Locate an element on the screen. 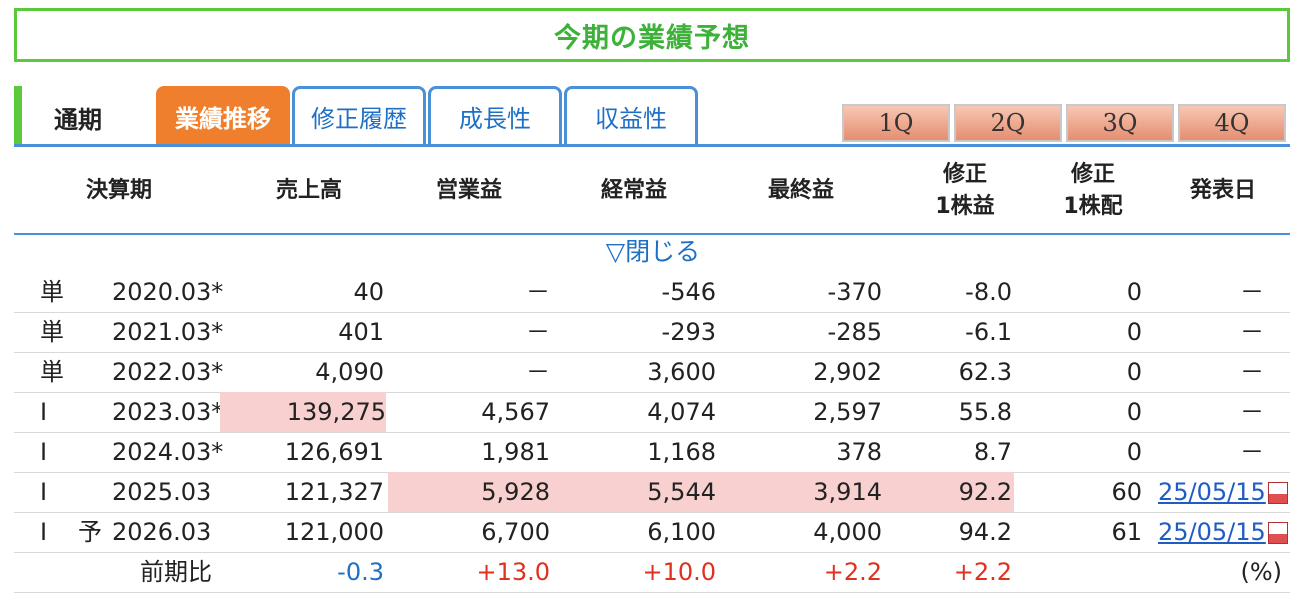 This screenshot has width=1306, height=594. yoy-ordinary-profit: +10.0 is located at coordinates (679, 572).